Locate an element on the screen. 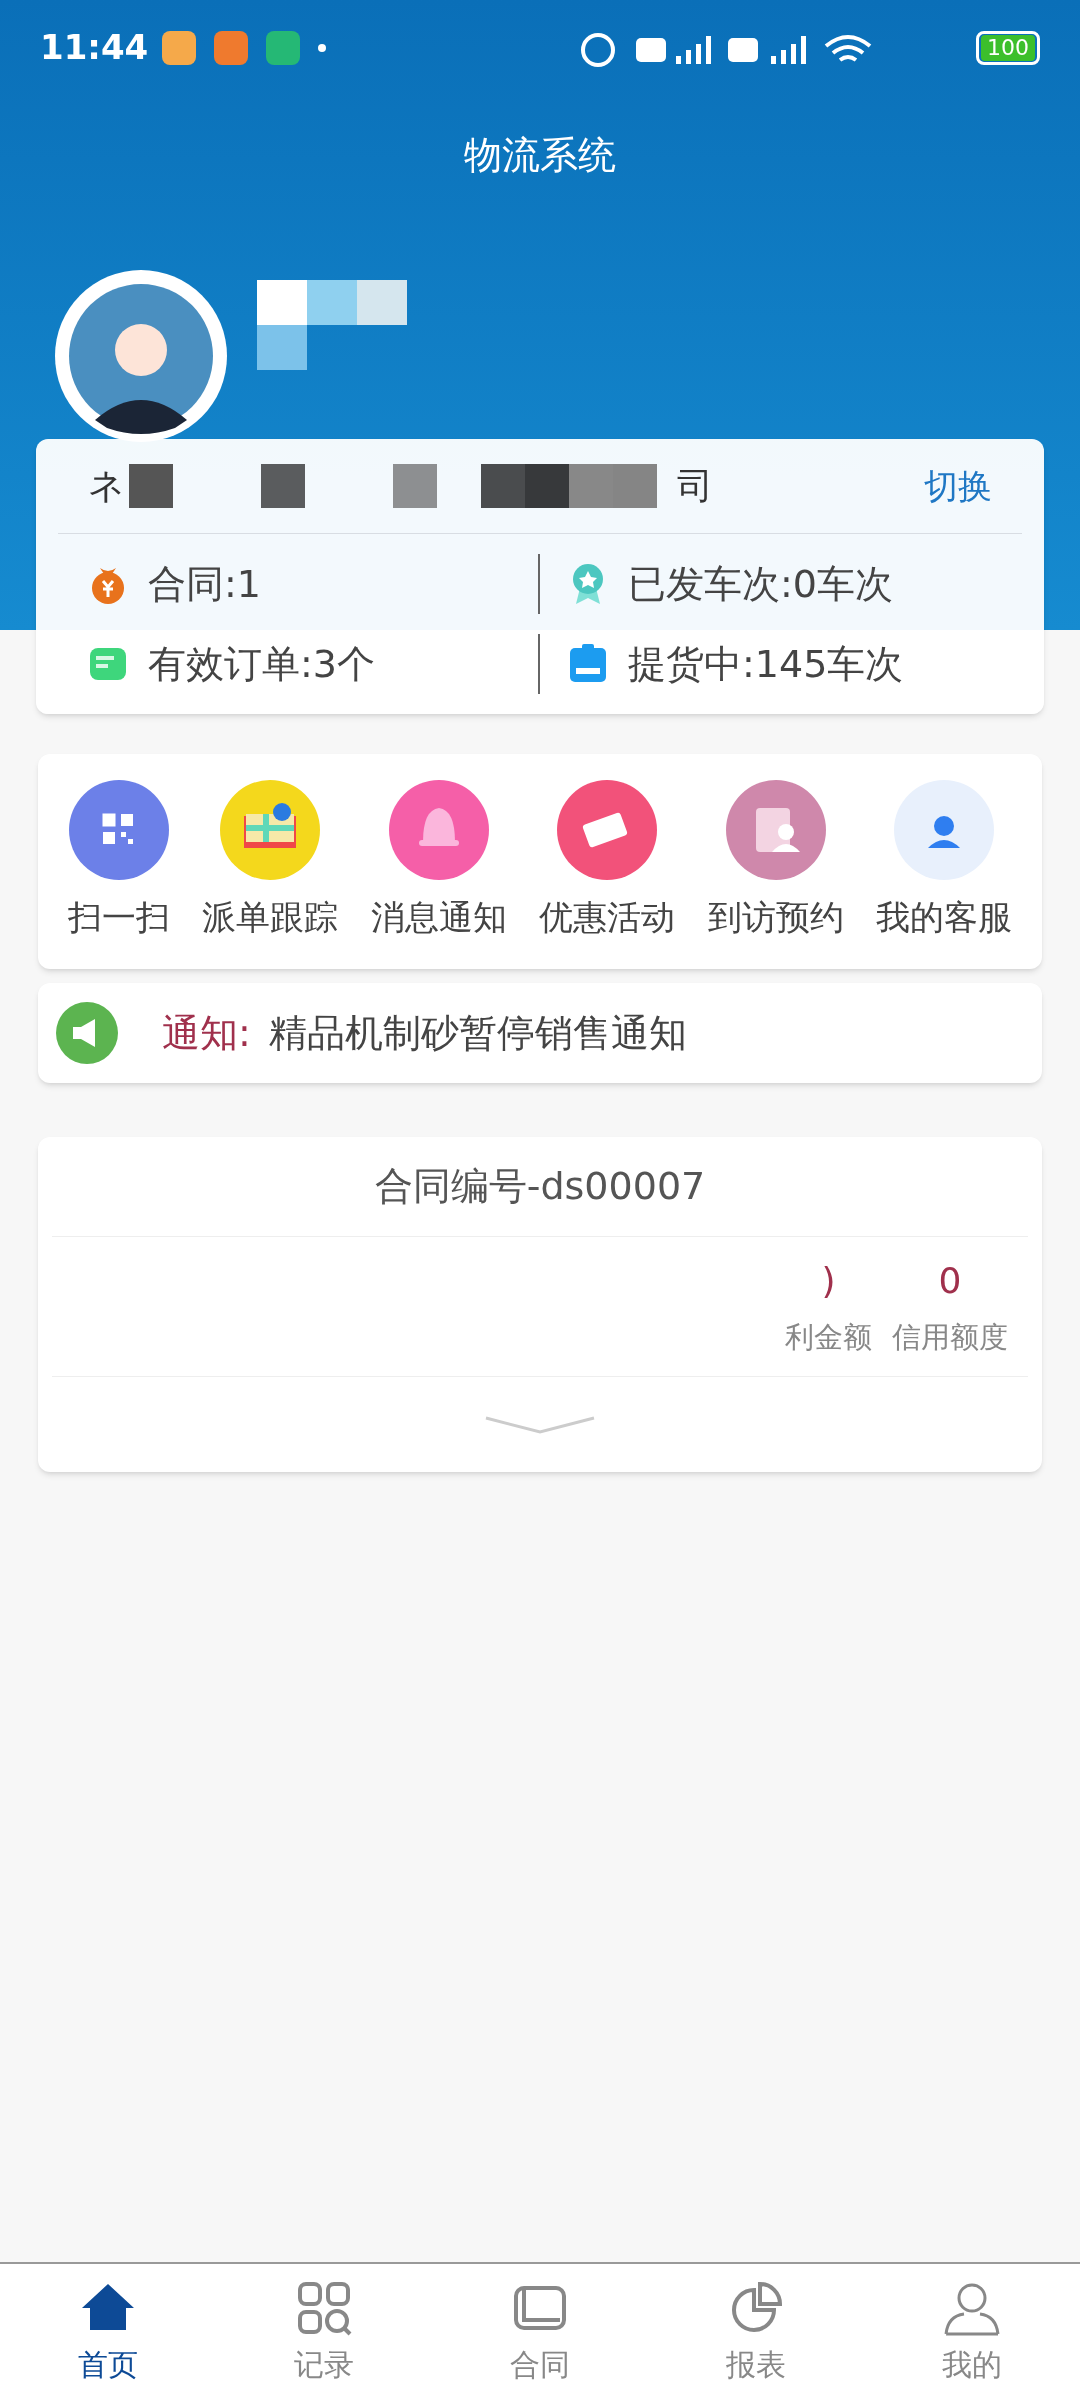  company-name-start: ネ is located at coordinates (106, 486).